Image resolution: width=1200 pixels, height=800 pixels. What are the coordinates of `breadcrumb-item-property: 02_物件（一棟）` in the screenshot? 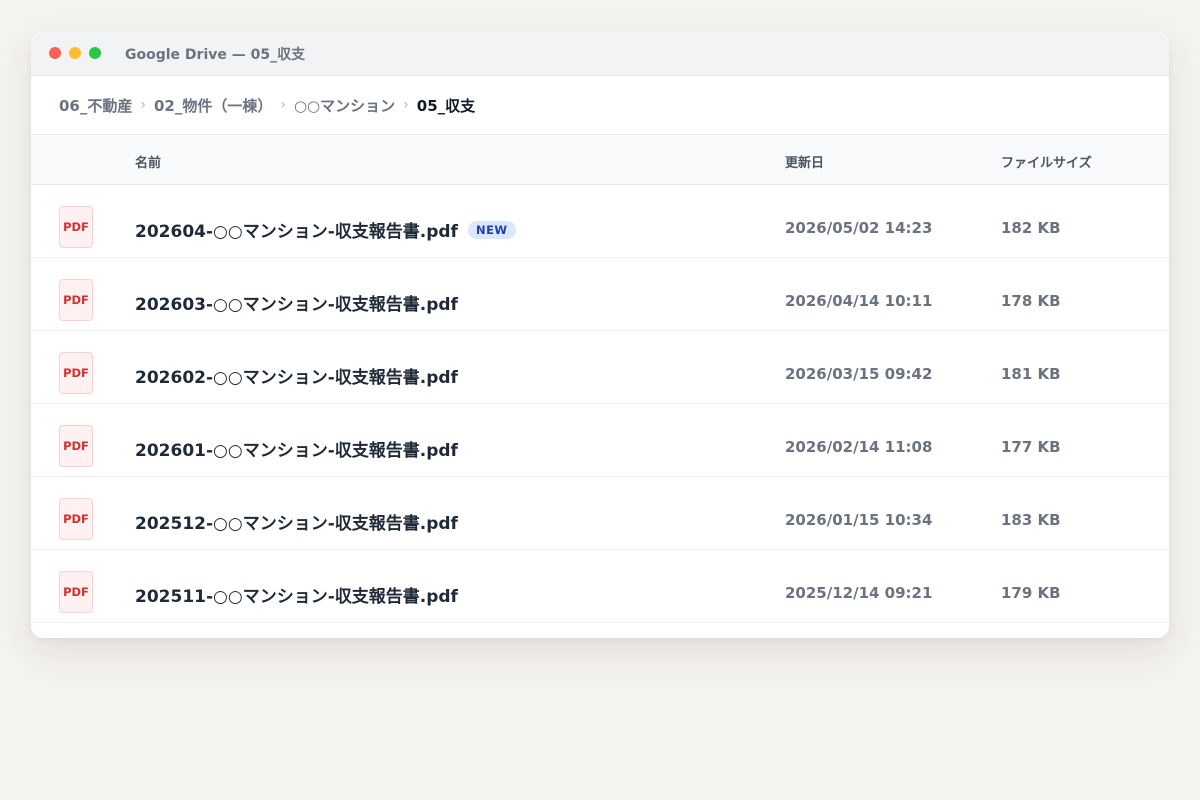 It's located at (213, 105).